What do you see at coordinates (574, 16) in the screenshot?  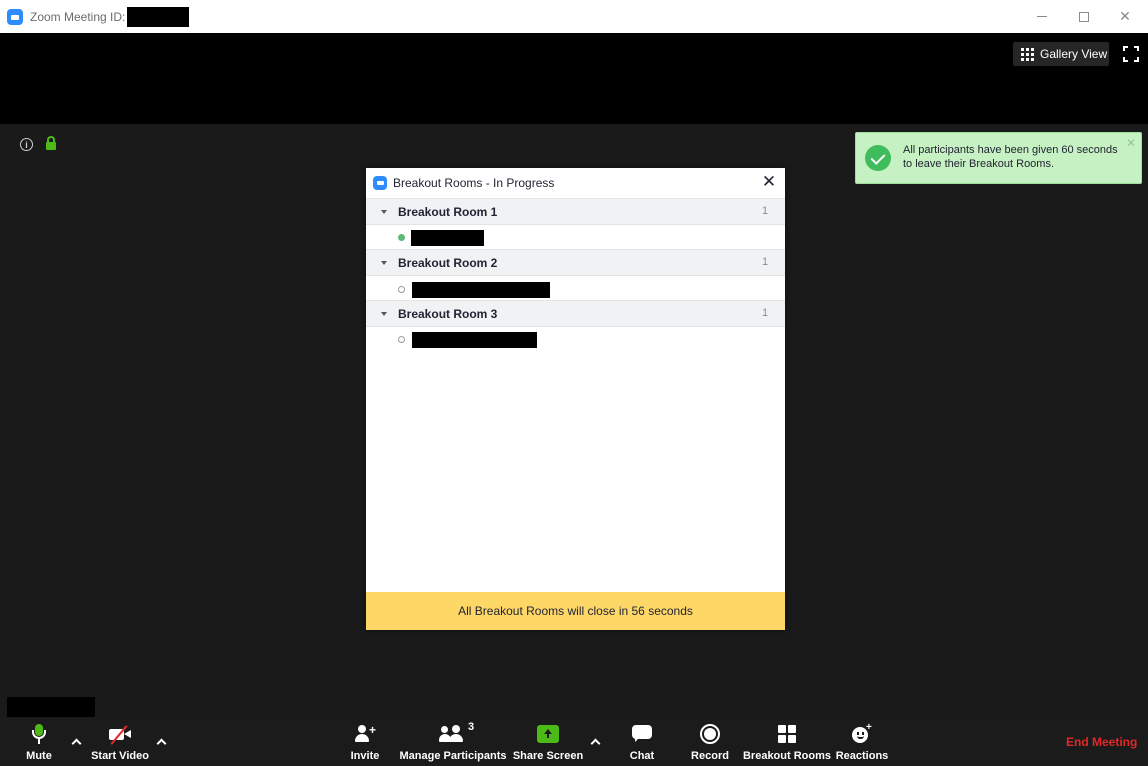 I see `title-bar: Zoom Meeting ID: ✕` at bounding box center [574, 16].